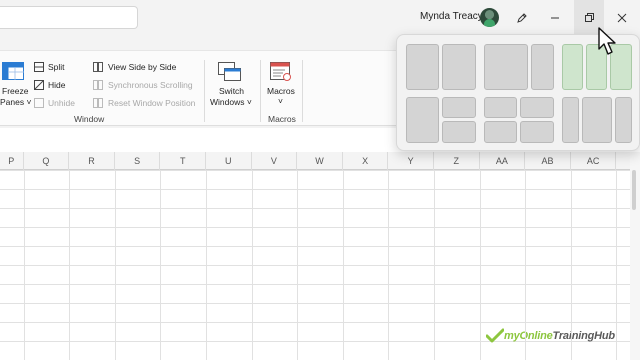 The width and height of the screenshot is (640, 360). I want to click on column-header: T, so click(183, 161).